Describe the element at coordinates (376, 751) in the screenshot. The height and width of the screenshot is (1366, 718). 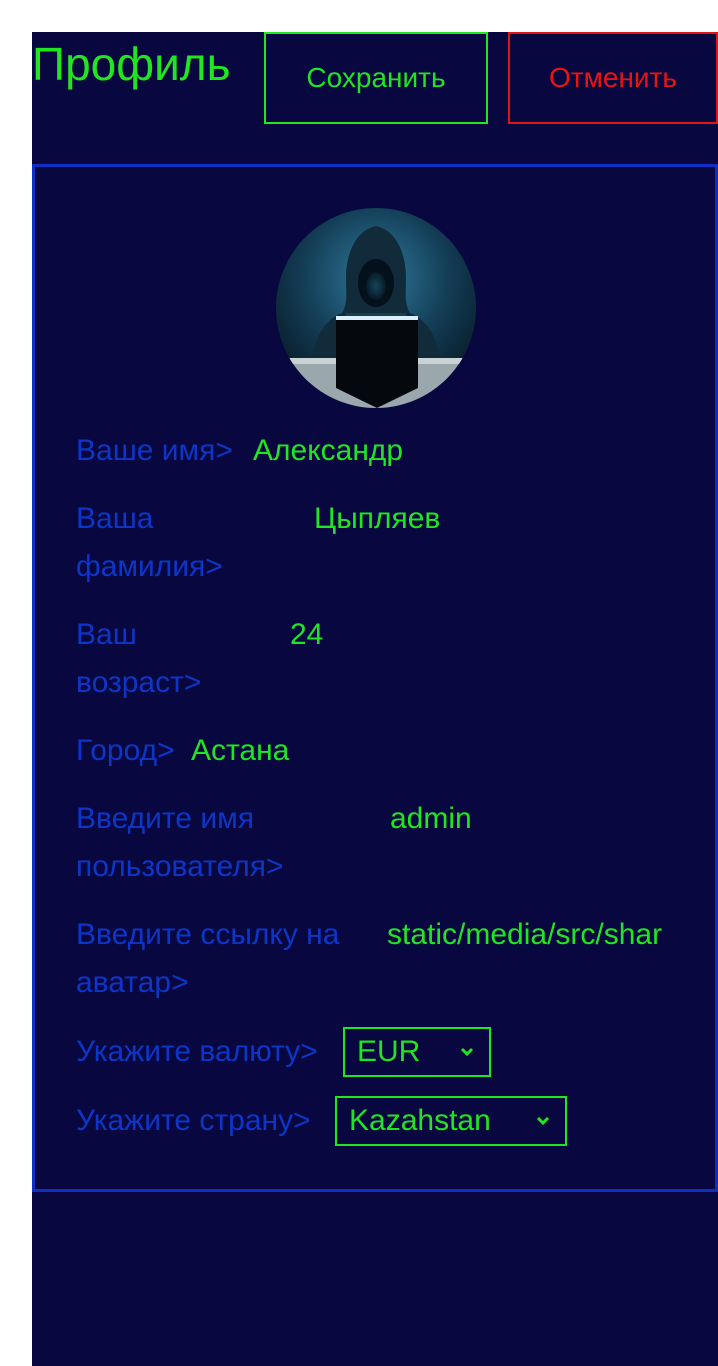
I see `city-row: Город> Астана` at that location.